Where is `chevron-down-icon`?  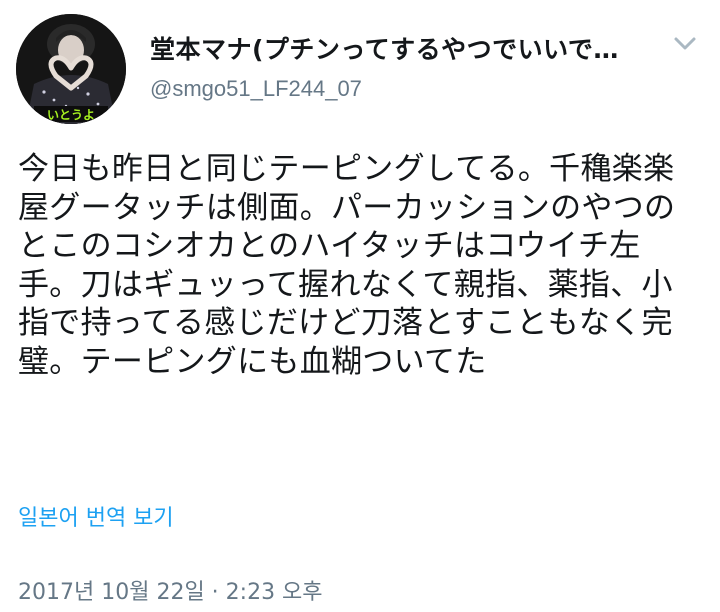 chevron-down-icon is located at coordinates (685, 44).